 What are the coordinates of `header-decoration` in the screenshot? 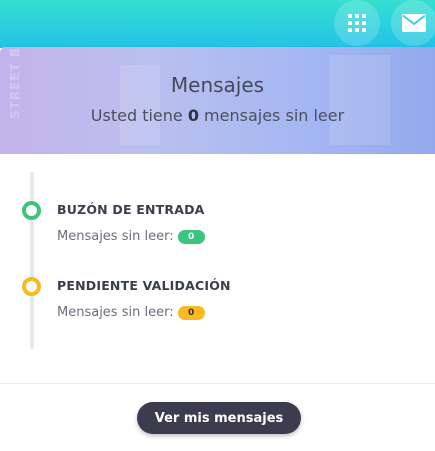 It's located at (360, 100).